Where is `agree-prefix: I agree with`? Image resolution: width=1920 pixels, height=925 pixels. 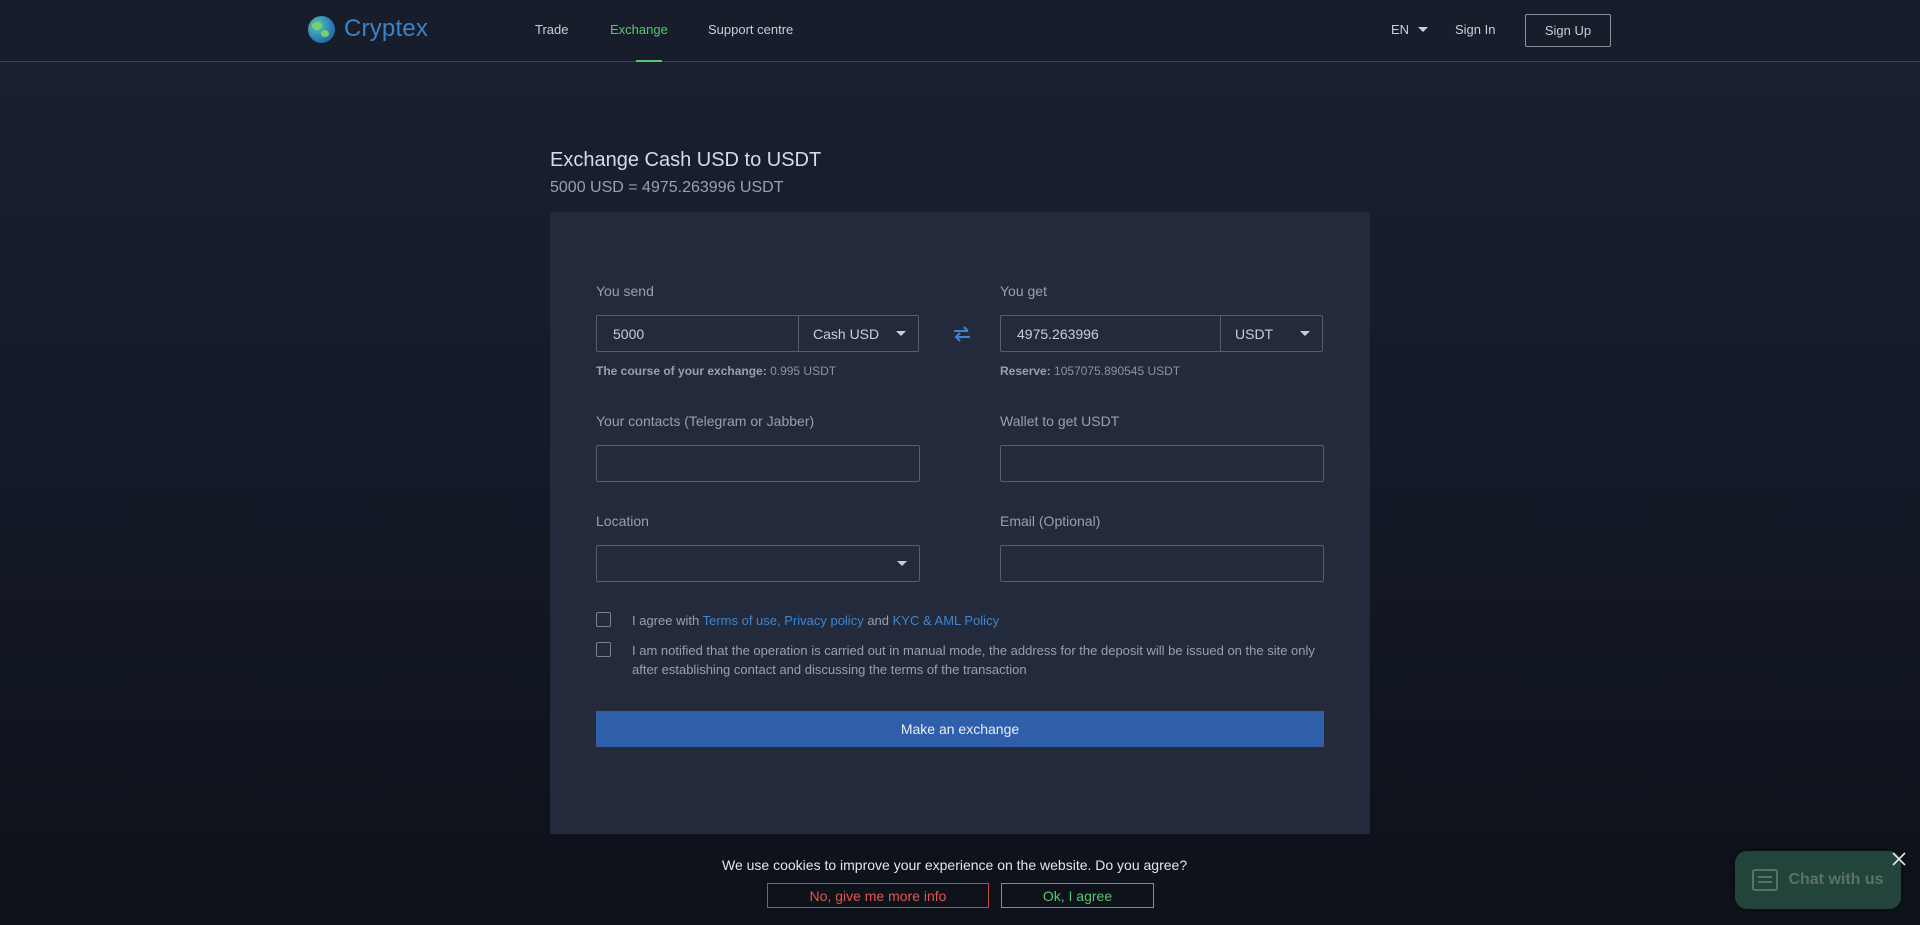
agree-prefix: I agree with is located at coordinates (667, 620).